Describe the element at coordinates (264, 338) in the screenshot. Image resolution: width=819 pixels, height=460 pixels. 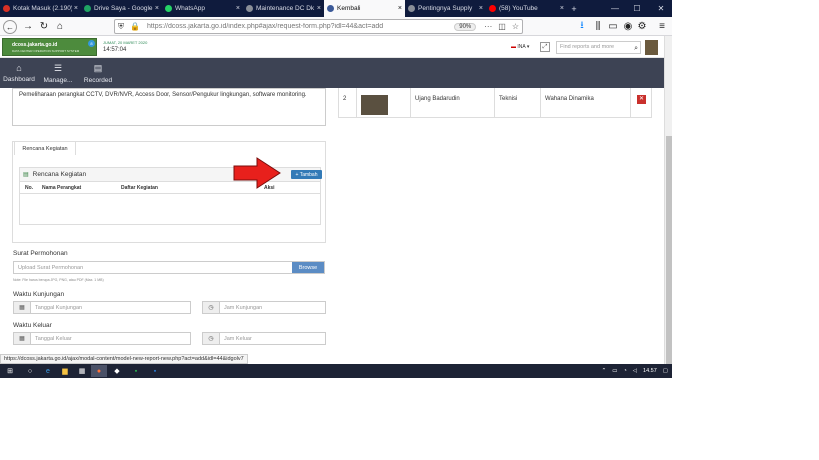
I see `jam-keluar-field: ◷ Jam Keluar` at that location.